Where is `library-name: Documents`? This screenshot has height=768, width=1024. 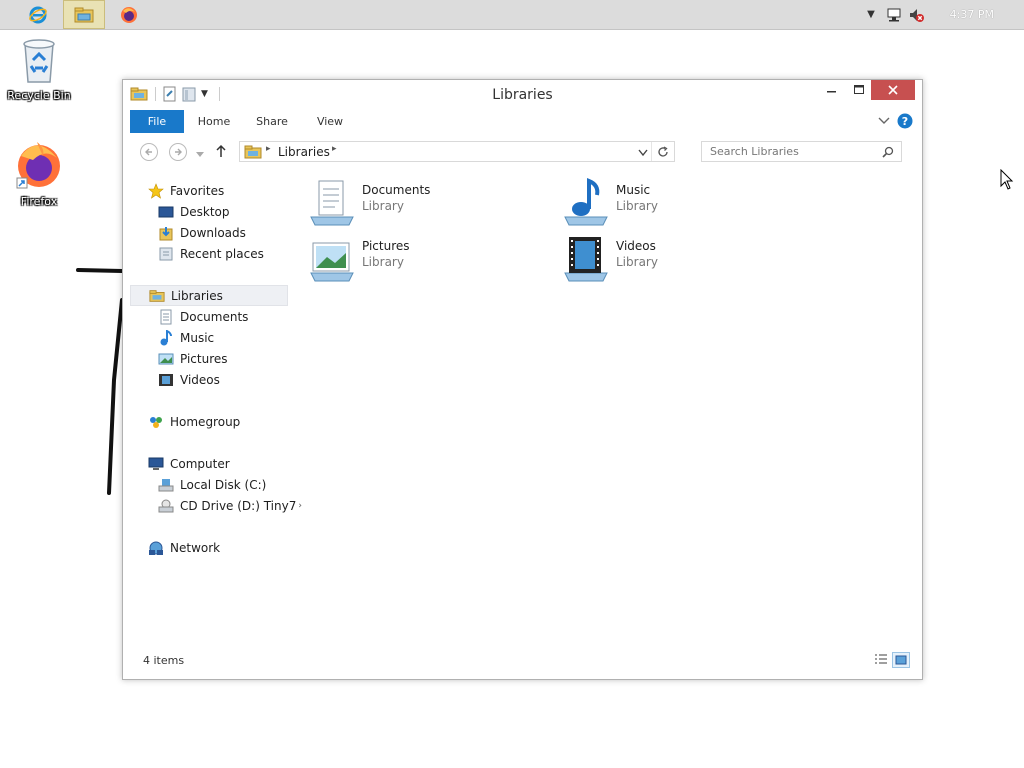 library-name: Documents is located at coordinates (396, 190).